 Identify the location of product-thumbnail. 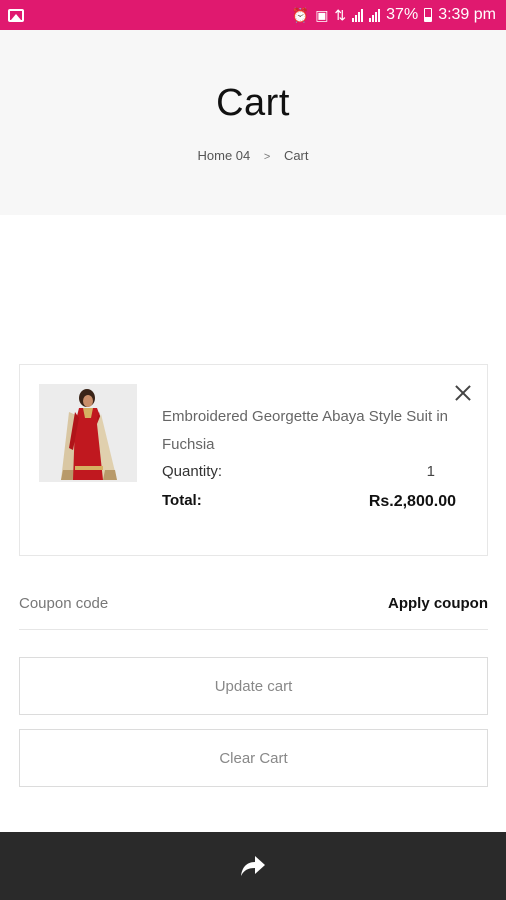
(88, 433).